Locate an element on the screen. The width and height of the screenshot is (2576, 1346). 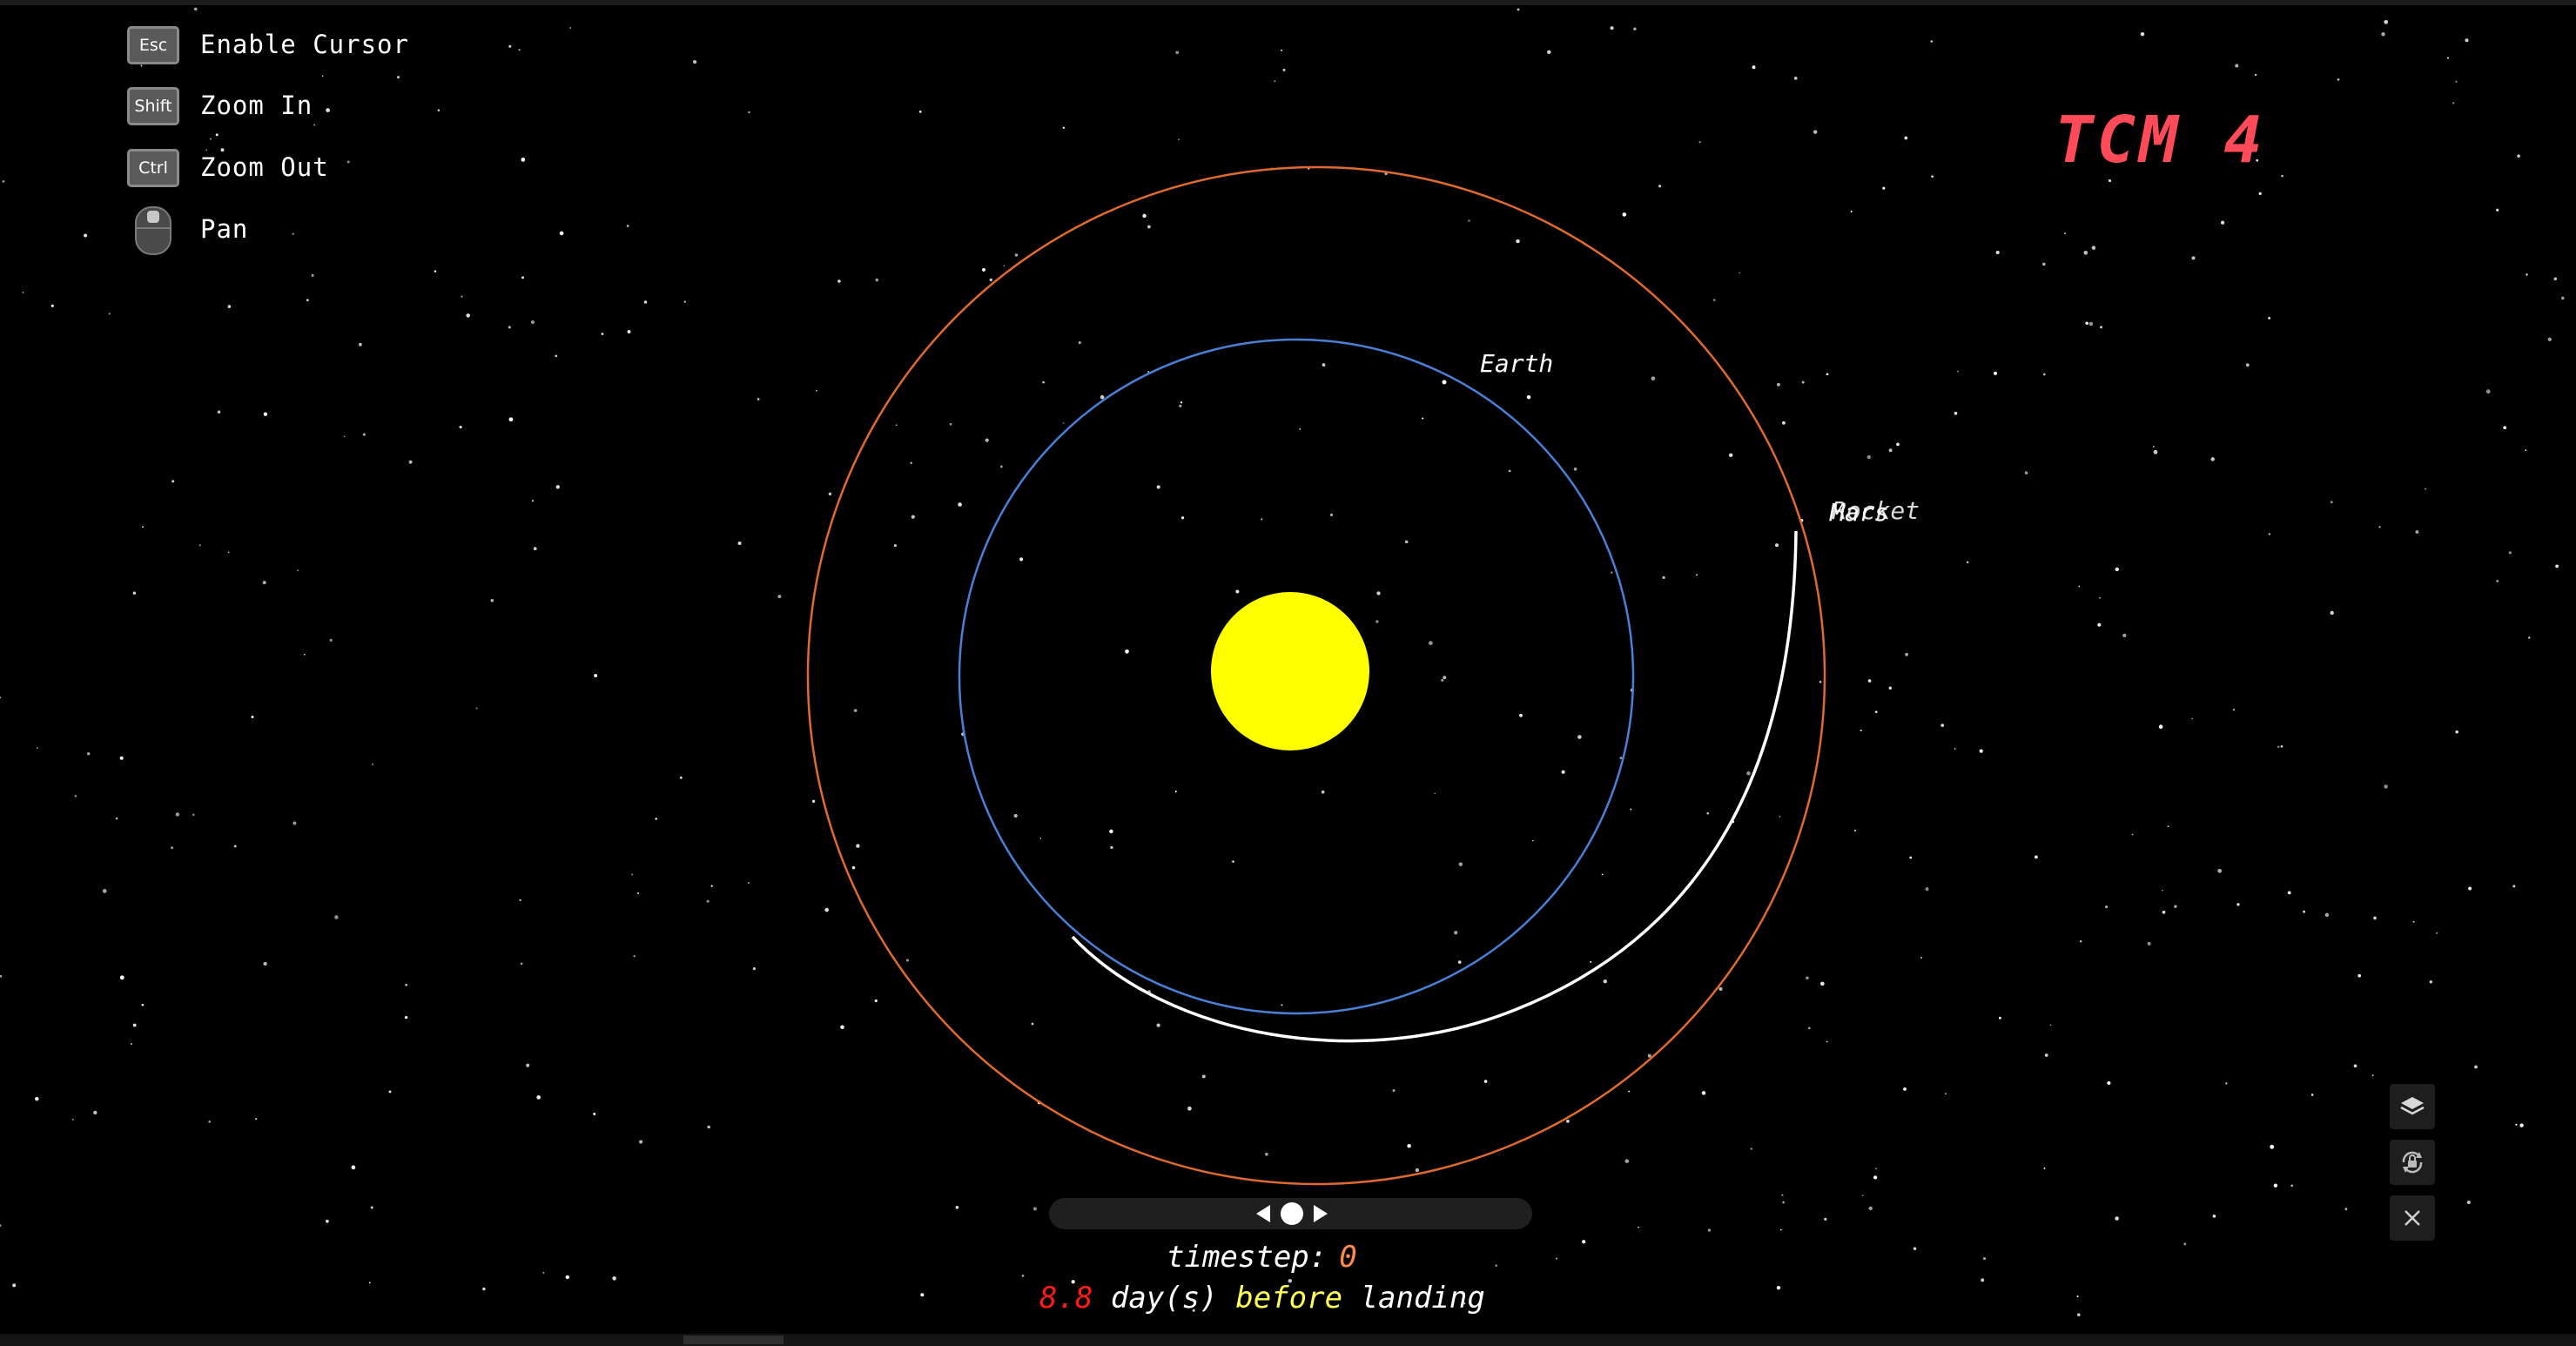
maneuver-title: TCM 4 is located at coordinates (2160, 140).